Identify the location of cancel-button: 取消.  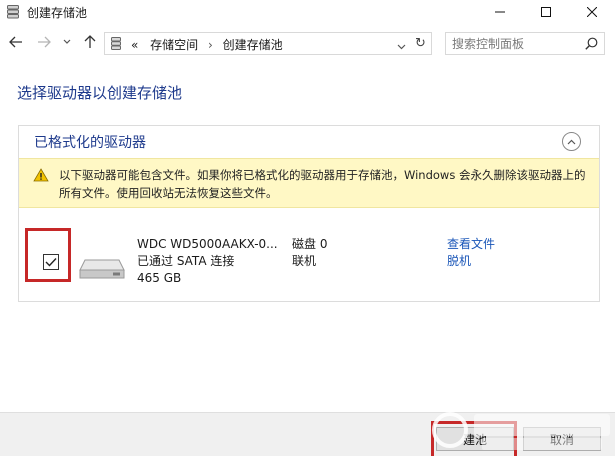
(562, 439).